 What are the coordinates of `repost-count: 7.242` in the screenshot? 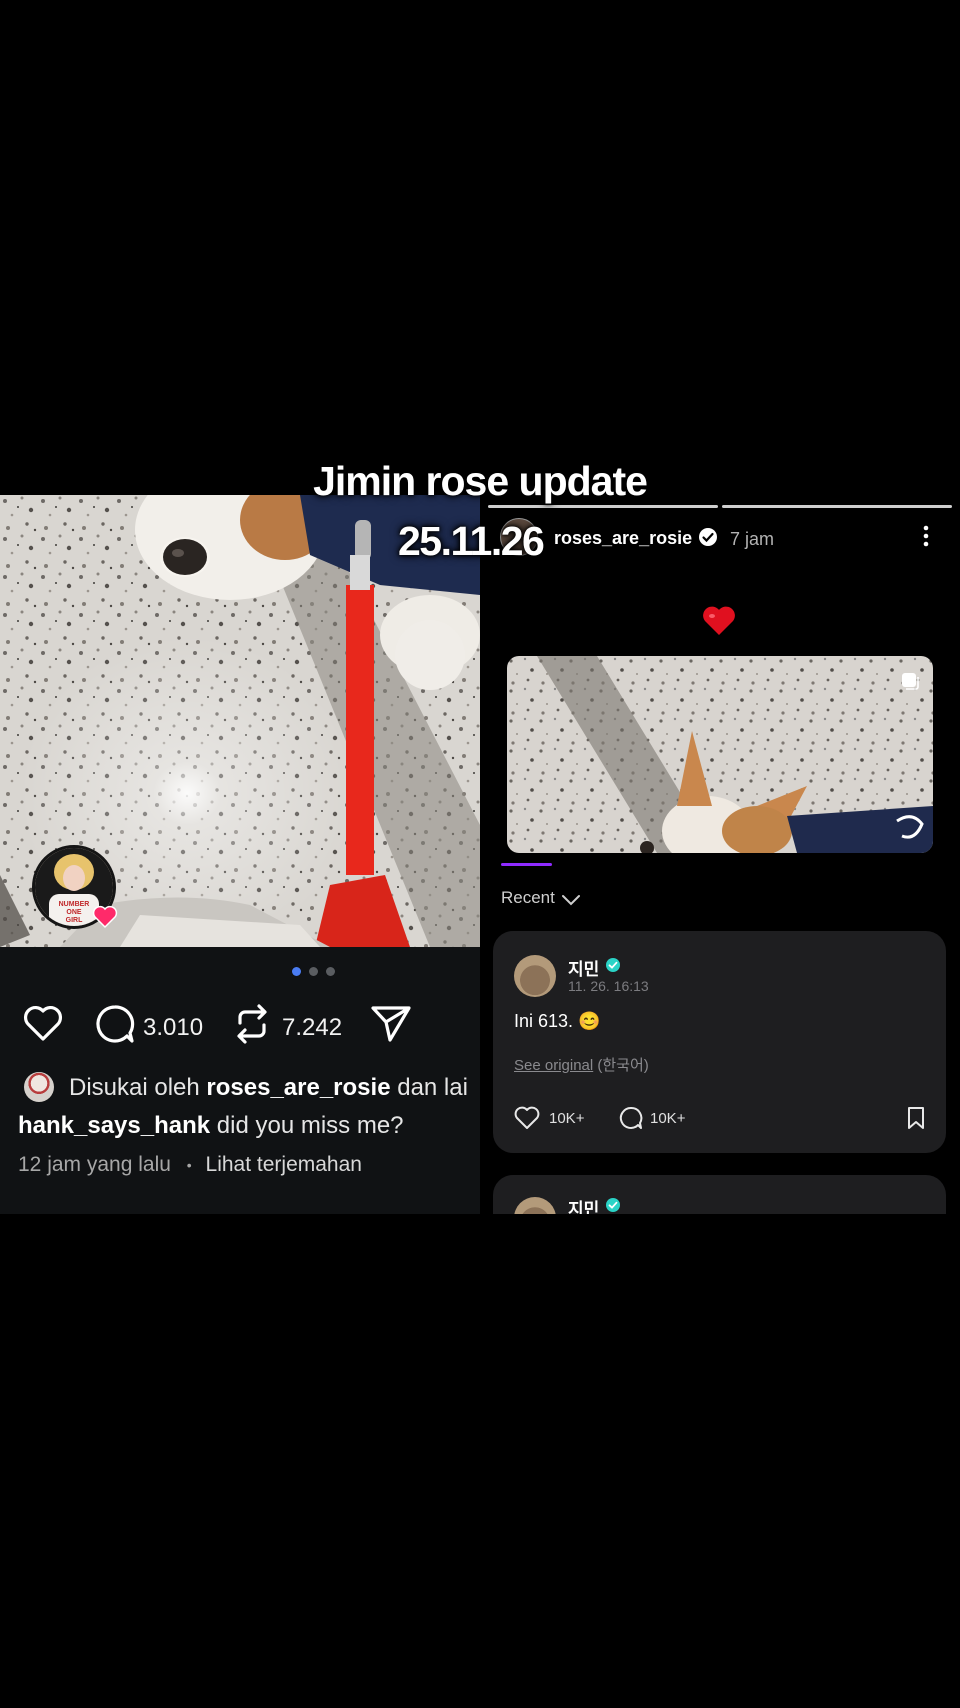 It's located at (312, 1027).